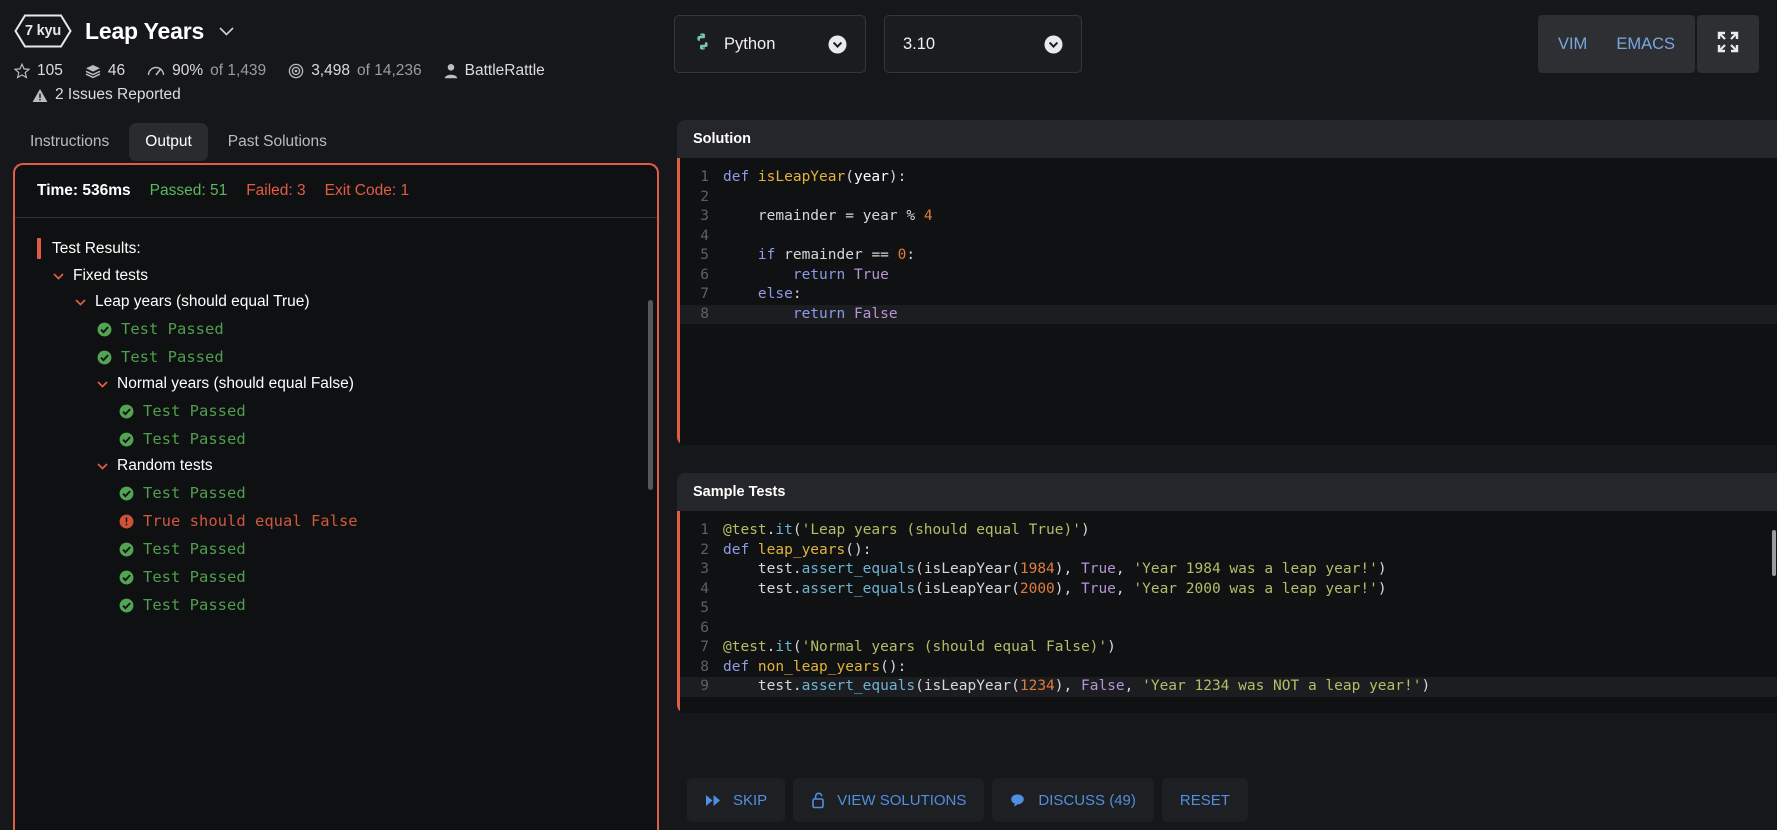 This screenshot has height=830, width=1777. I want to click on code-line-content: return False, so click(845, 313).